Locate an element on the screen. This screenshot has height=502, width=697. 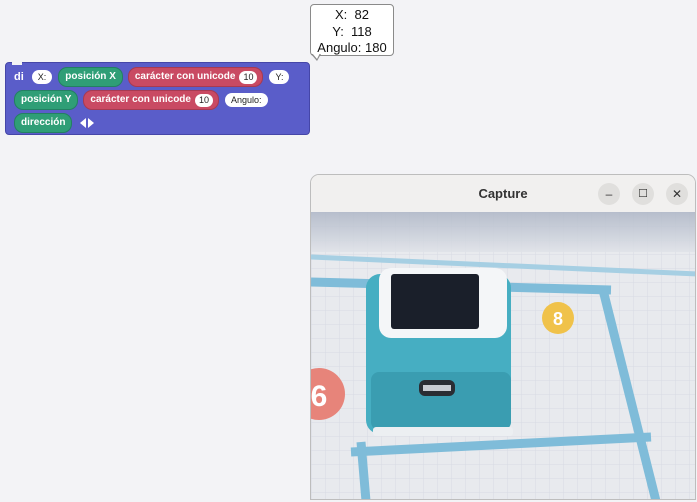
robot-cube is located at coordinates (439, 352).